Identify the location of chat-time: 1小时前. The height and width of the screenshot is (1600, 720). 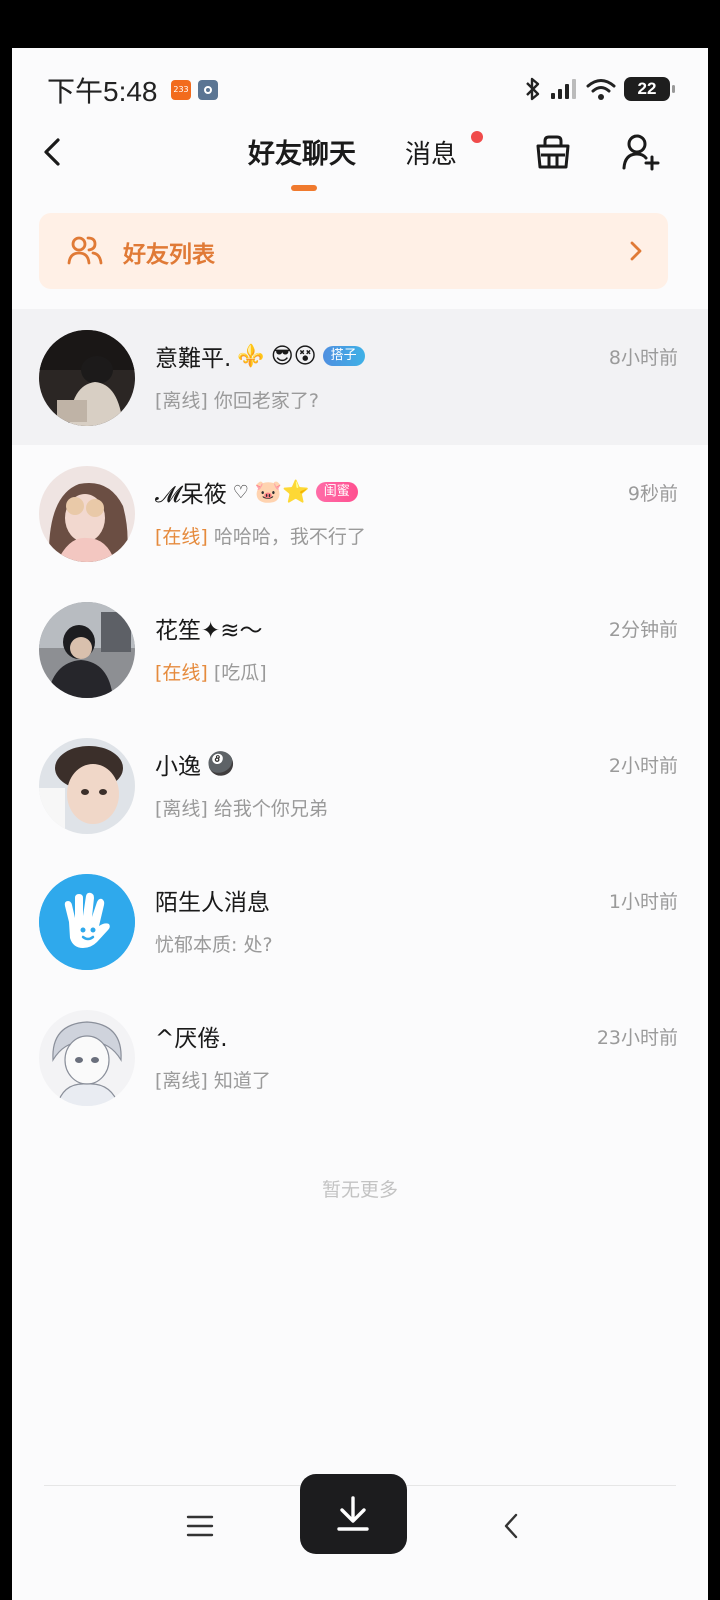
(643, 902).